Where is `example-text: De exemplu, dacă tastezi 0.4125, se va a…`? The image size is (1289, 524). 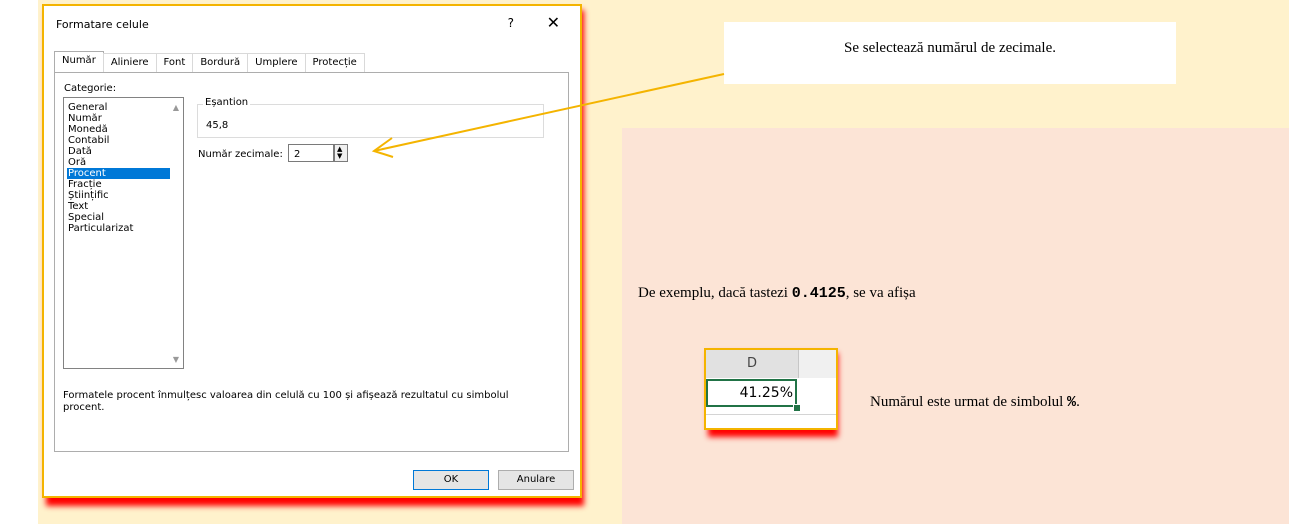
example-text: De exemplu, dacă tastezi 0.4125, se va a… is located at coordinates (777, 293).